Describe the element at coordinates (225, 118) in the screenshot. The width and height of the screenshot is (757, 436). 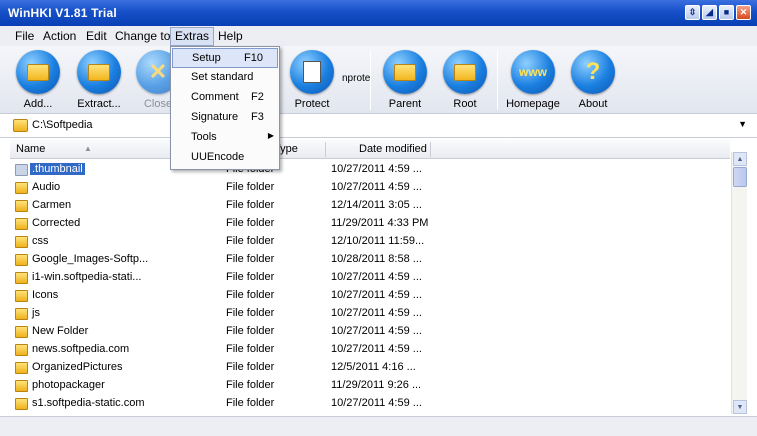
I see `menu-item-signature: Signature F3` at that location.